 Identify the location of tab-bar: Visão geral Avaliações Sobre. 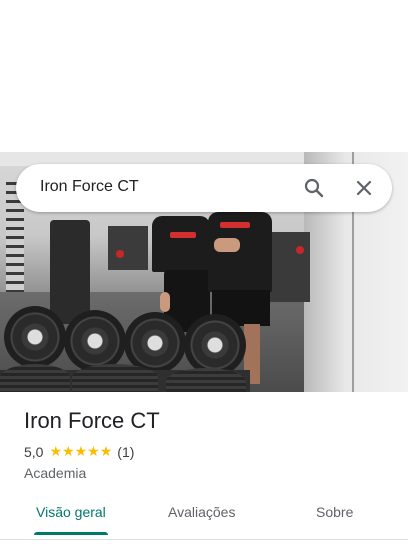
(204, 516).